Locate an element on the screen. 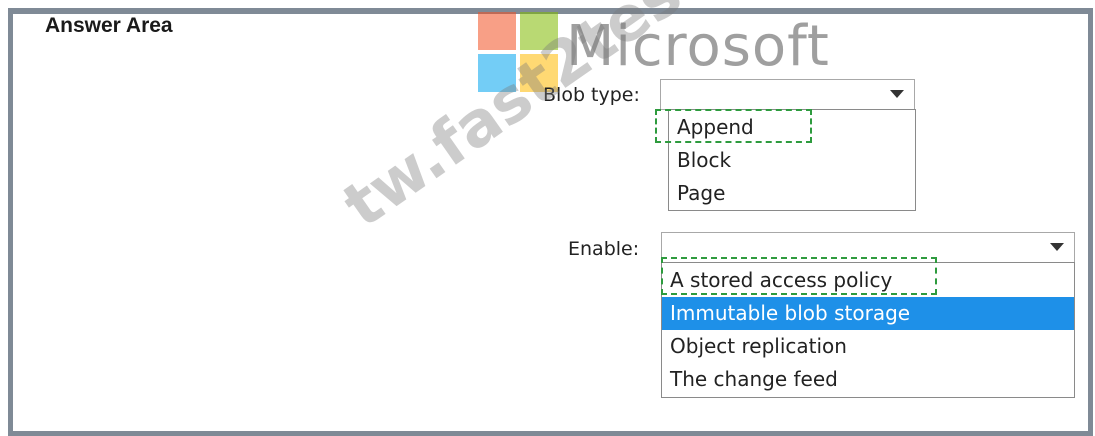 Image resolution: width=1095 pixels, height=436 pixels. enable-label: Enable: is located at coordinates (604, 249).